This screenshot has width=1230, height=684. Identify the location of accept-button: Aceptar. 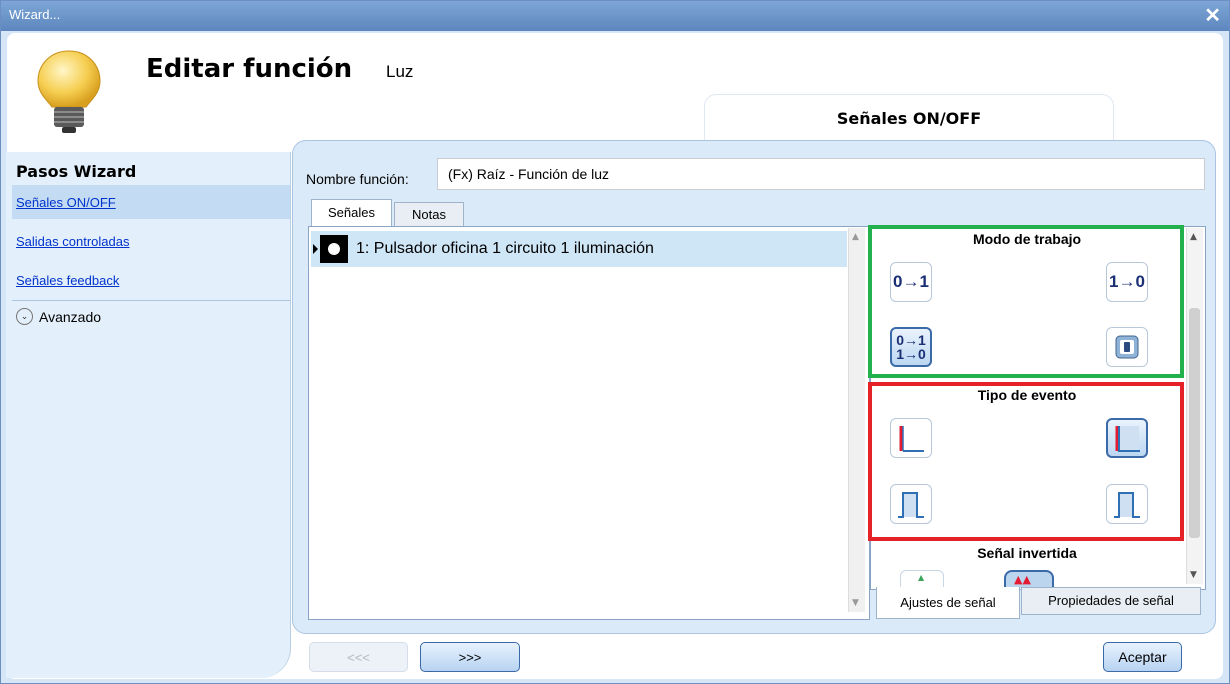
(1142, 657).